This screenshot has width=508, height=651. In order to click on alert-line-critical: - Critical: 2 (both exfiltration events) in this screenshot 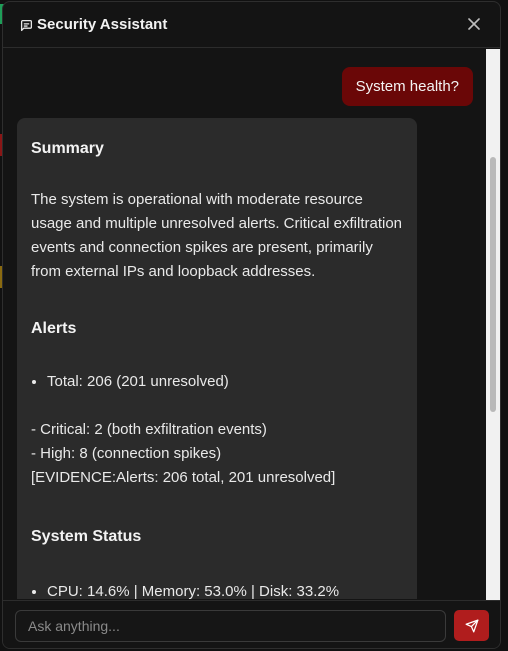, I will do `click(149, 429)`.